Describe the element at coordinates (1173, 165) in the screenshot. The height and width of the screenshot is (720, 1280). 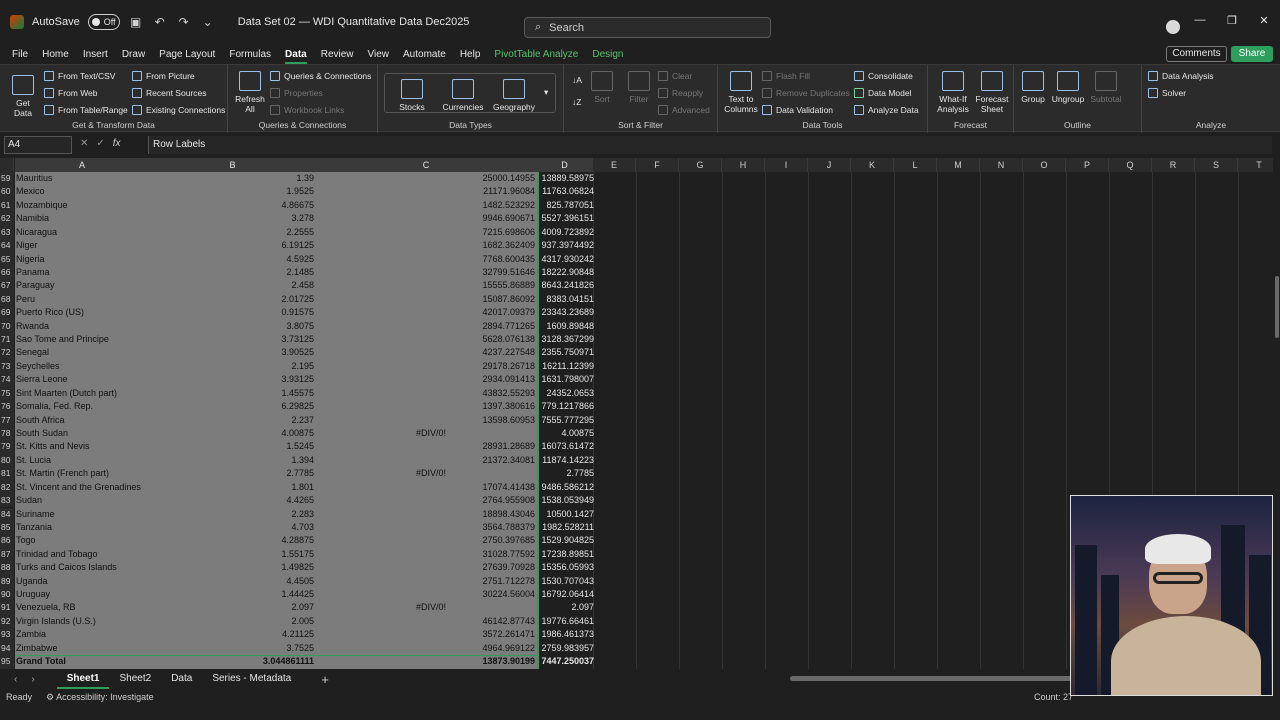
I see `column-header-r: R` at that location.